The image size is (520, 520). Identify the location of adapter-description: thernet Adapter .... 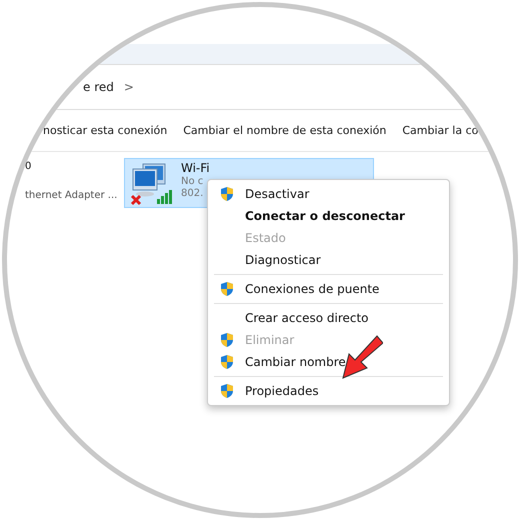
(71, 195).